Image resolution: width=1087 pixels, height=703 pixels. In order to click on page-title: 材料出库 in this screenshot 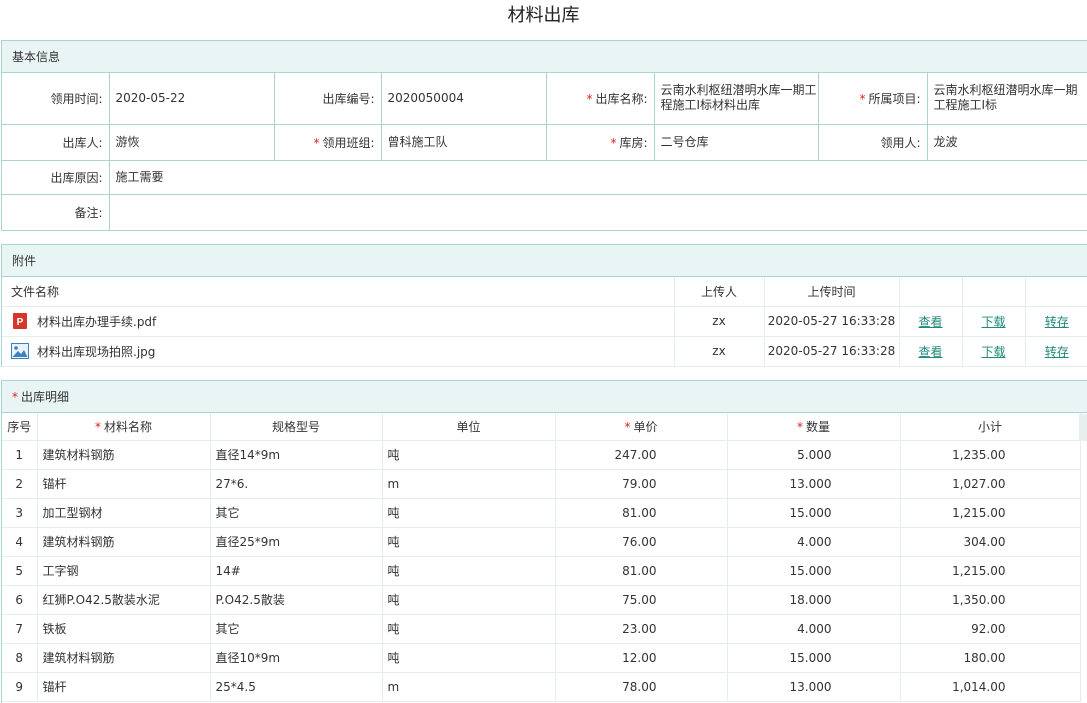, I will do `click(543, 15)`.